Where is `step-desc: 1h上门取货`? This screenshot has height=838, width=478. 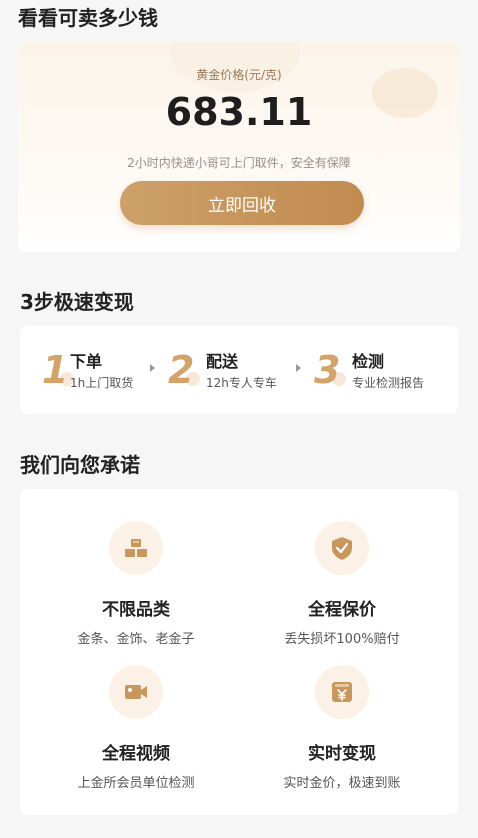 step-desc: 1h上门取货 is located at coordinates (102, 383).